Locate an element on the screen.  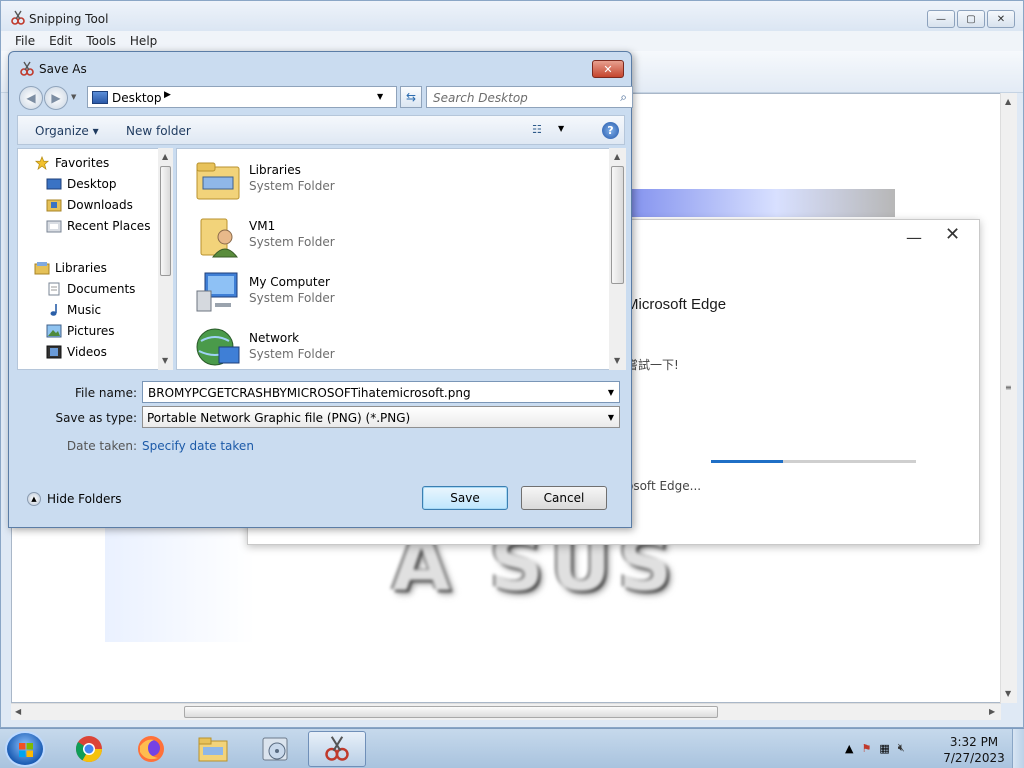
nav-videos: Videos is located at coordinates (76, 352).